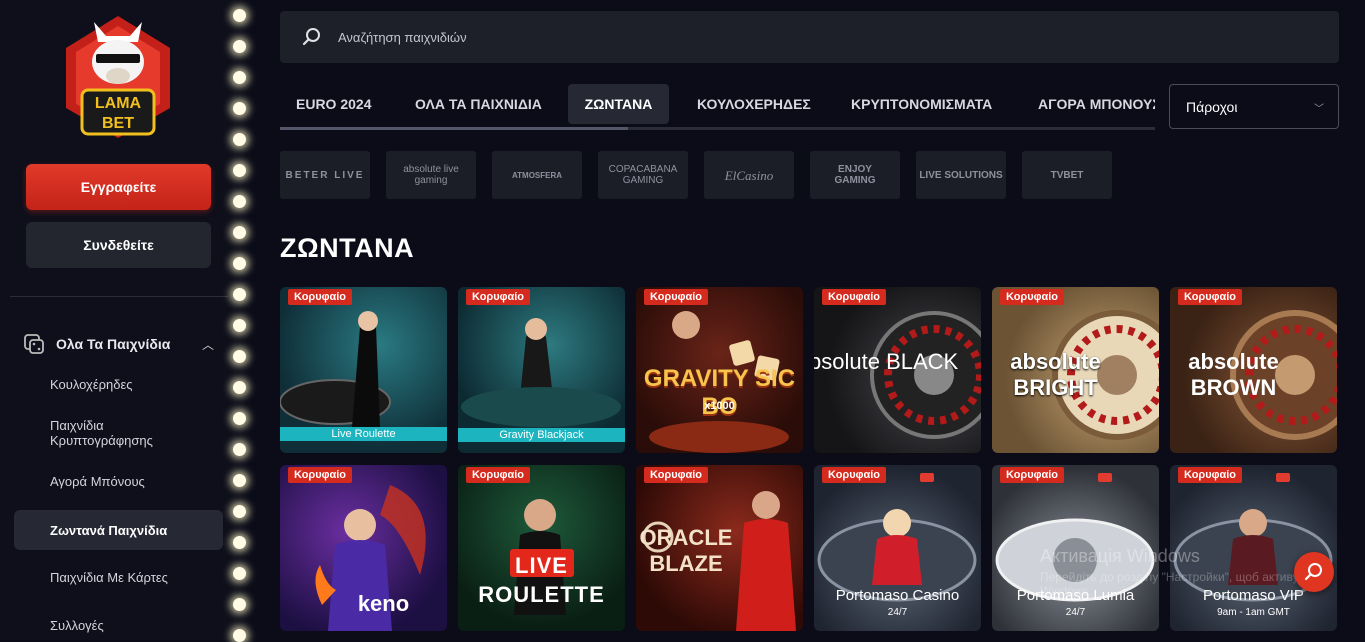  I want to click on search-input, so click(638, 37).